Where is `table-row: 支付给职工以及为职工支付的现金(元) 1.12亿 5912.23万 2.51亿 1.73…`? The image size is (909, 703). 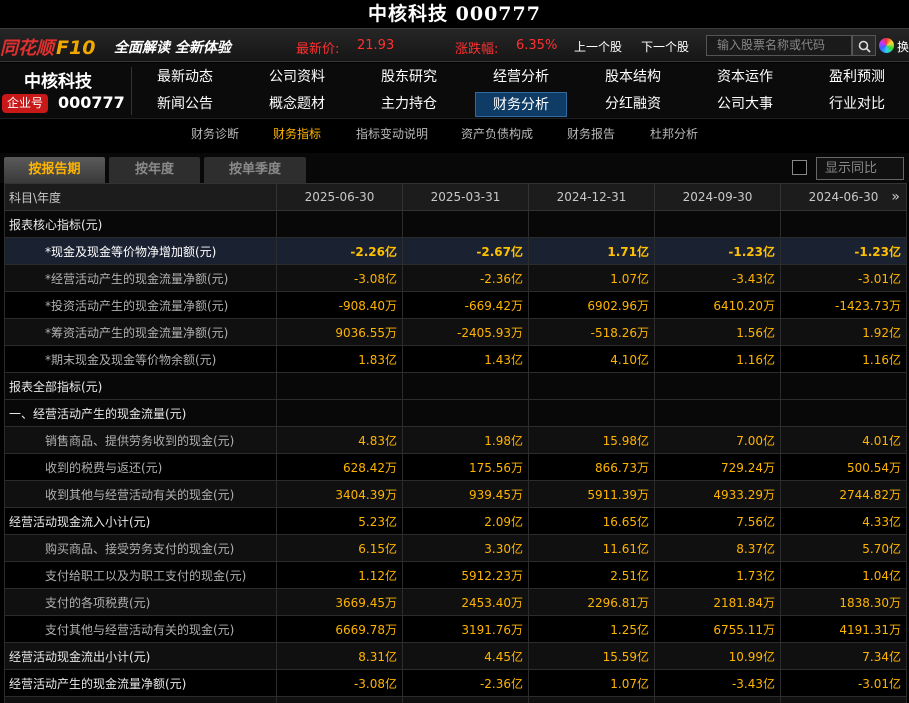 table-row: 支付给职工以及为职工支付的现金(元) 1.12亿 5912.23万 2.51亿 1.73… is located at coordinates (455, 575).